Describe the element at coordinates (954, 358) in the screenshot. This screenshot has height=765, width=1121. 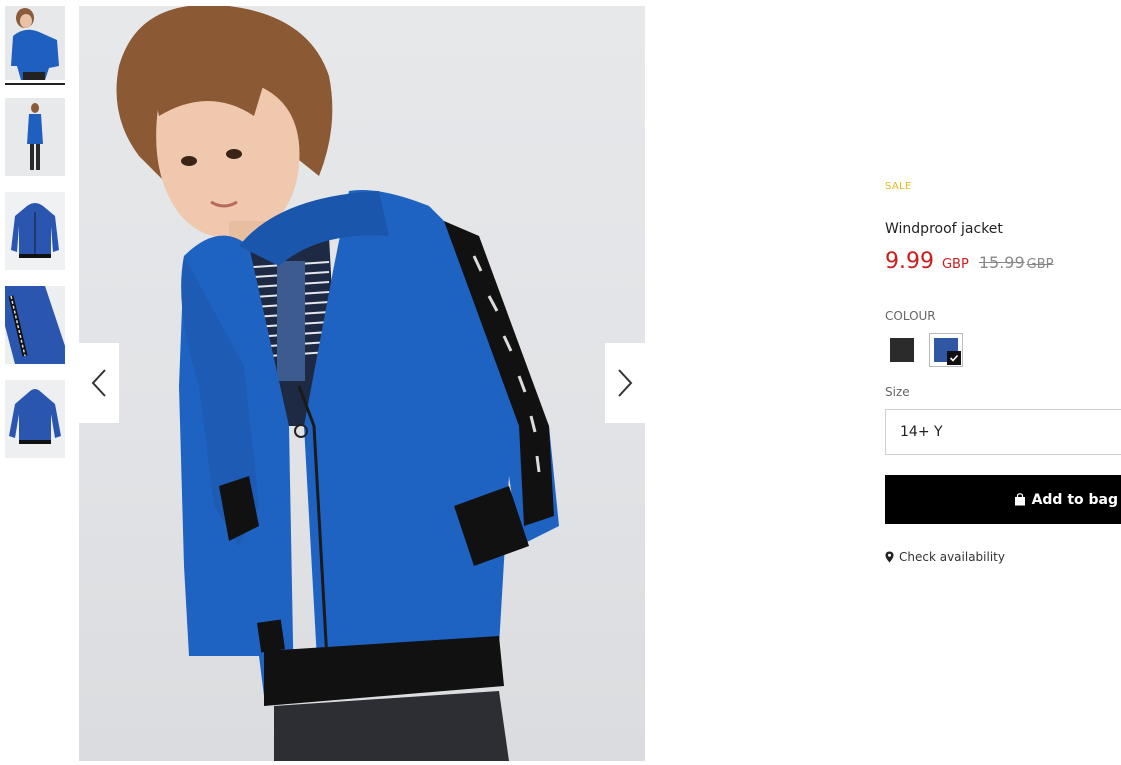
I see `checkmark-icon` at that location.